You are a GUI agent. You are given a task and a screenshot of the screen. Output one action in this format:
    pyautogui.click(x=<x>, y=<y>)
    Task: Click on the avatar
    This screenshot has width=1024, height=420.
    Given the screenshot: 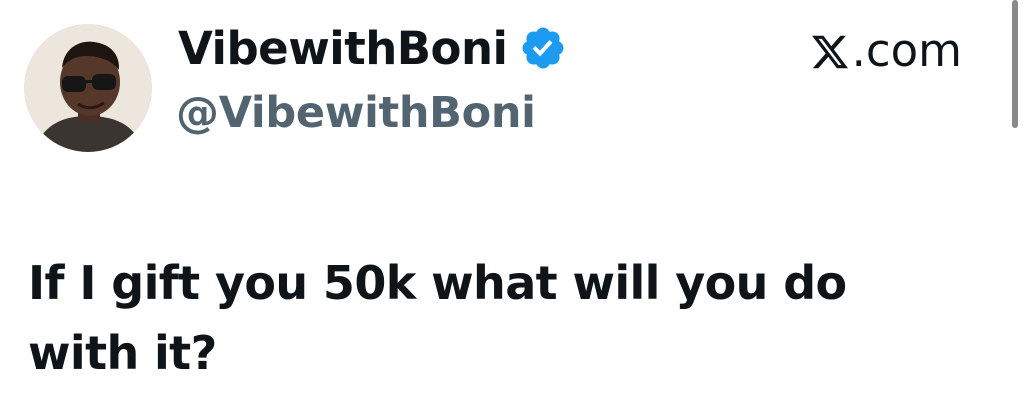 What is the action you would take?
    pyautogui.click(x=88, y=88)
    